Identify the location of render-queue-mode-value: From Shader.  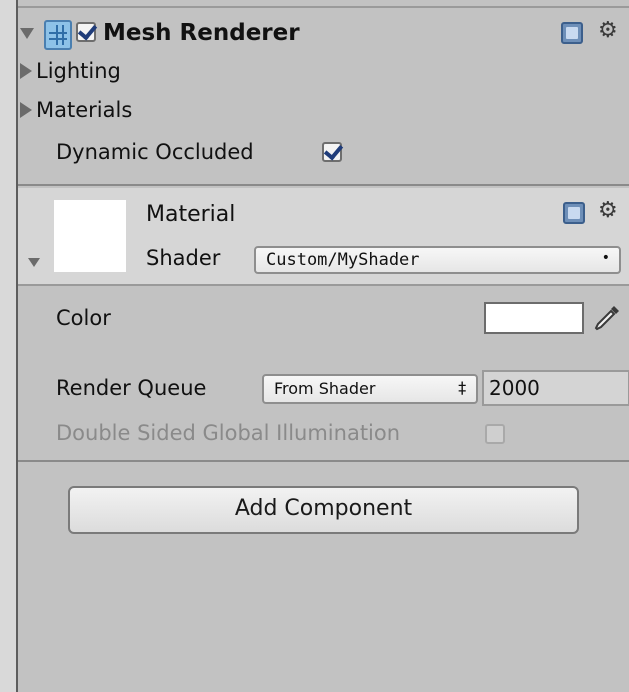
(325, 388).